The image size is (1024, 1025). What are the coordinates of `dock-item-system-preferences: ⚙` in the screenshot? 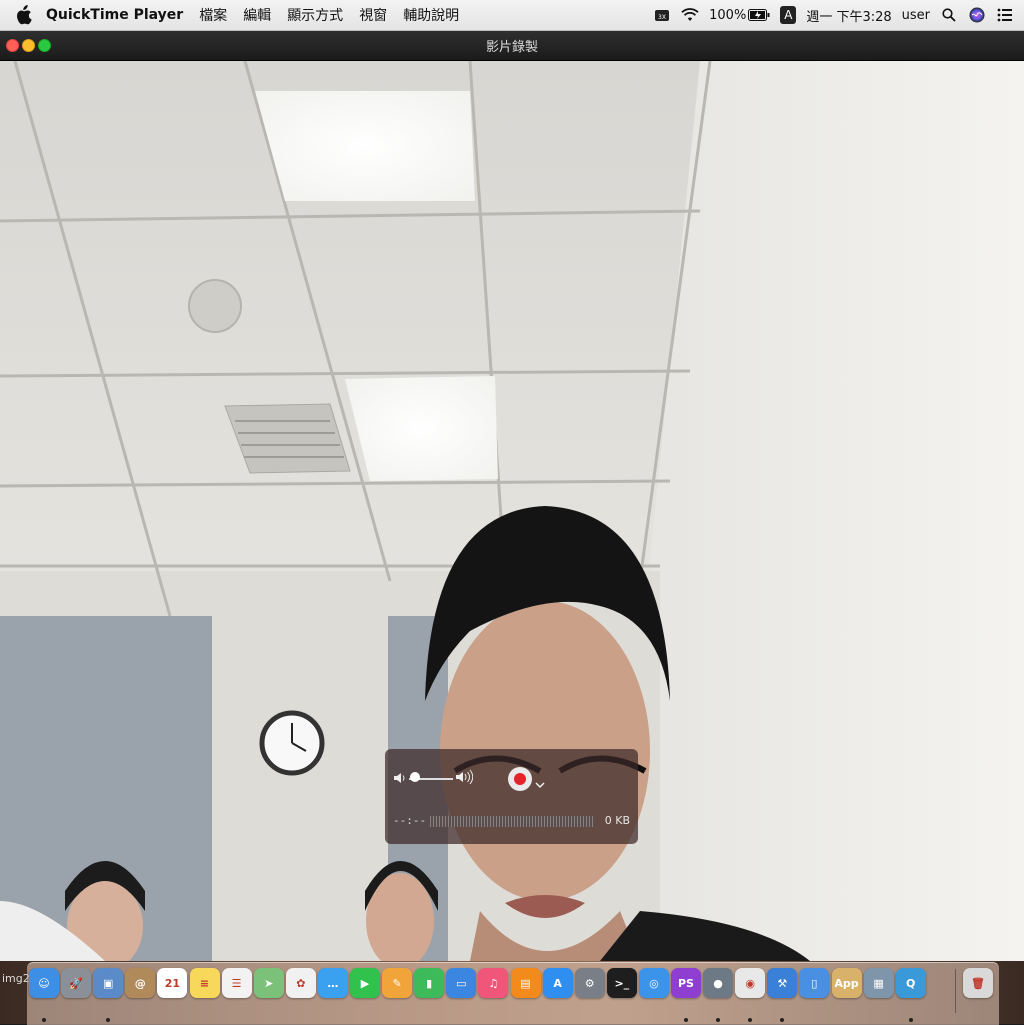 It's located at (589, 988).